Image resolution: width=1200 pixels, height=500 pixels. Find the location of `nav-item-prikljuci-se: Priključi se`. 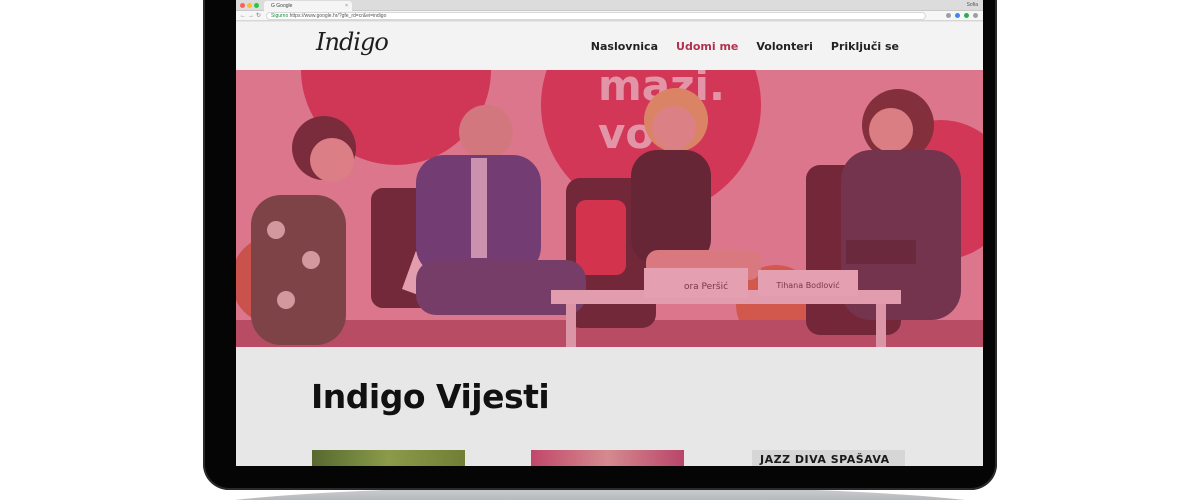

nav-item-prikljuci-se: Priključi se is located at coordinates (865, 46).